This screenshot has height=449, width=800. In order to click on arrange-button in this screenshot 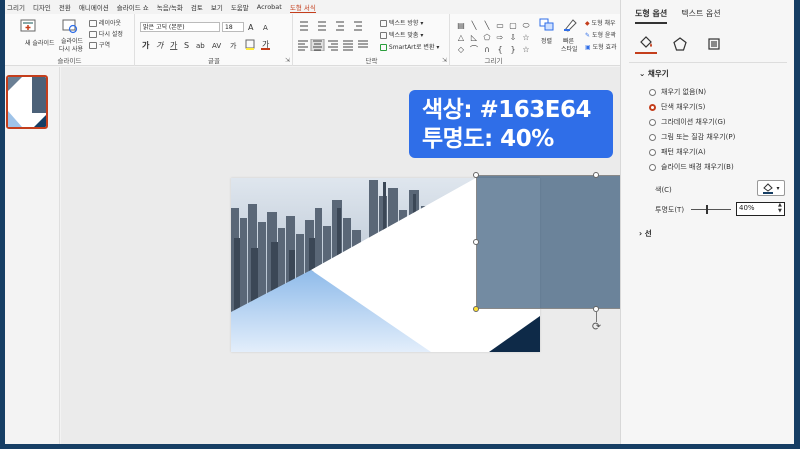, I will do `click(547, 26)`.